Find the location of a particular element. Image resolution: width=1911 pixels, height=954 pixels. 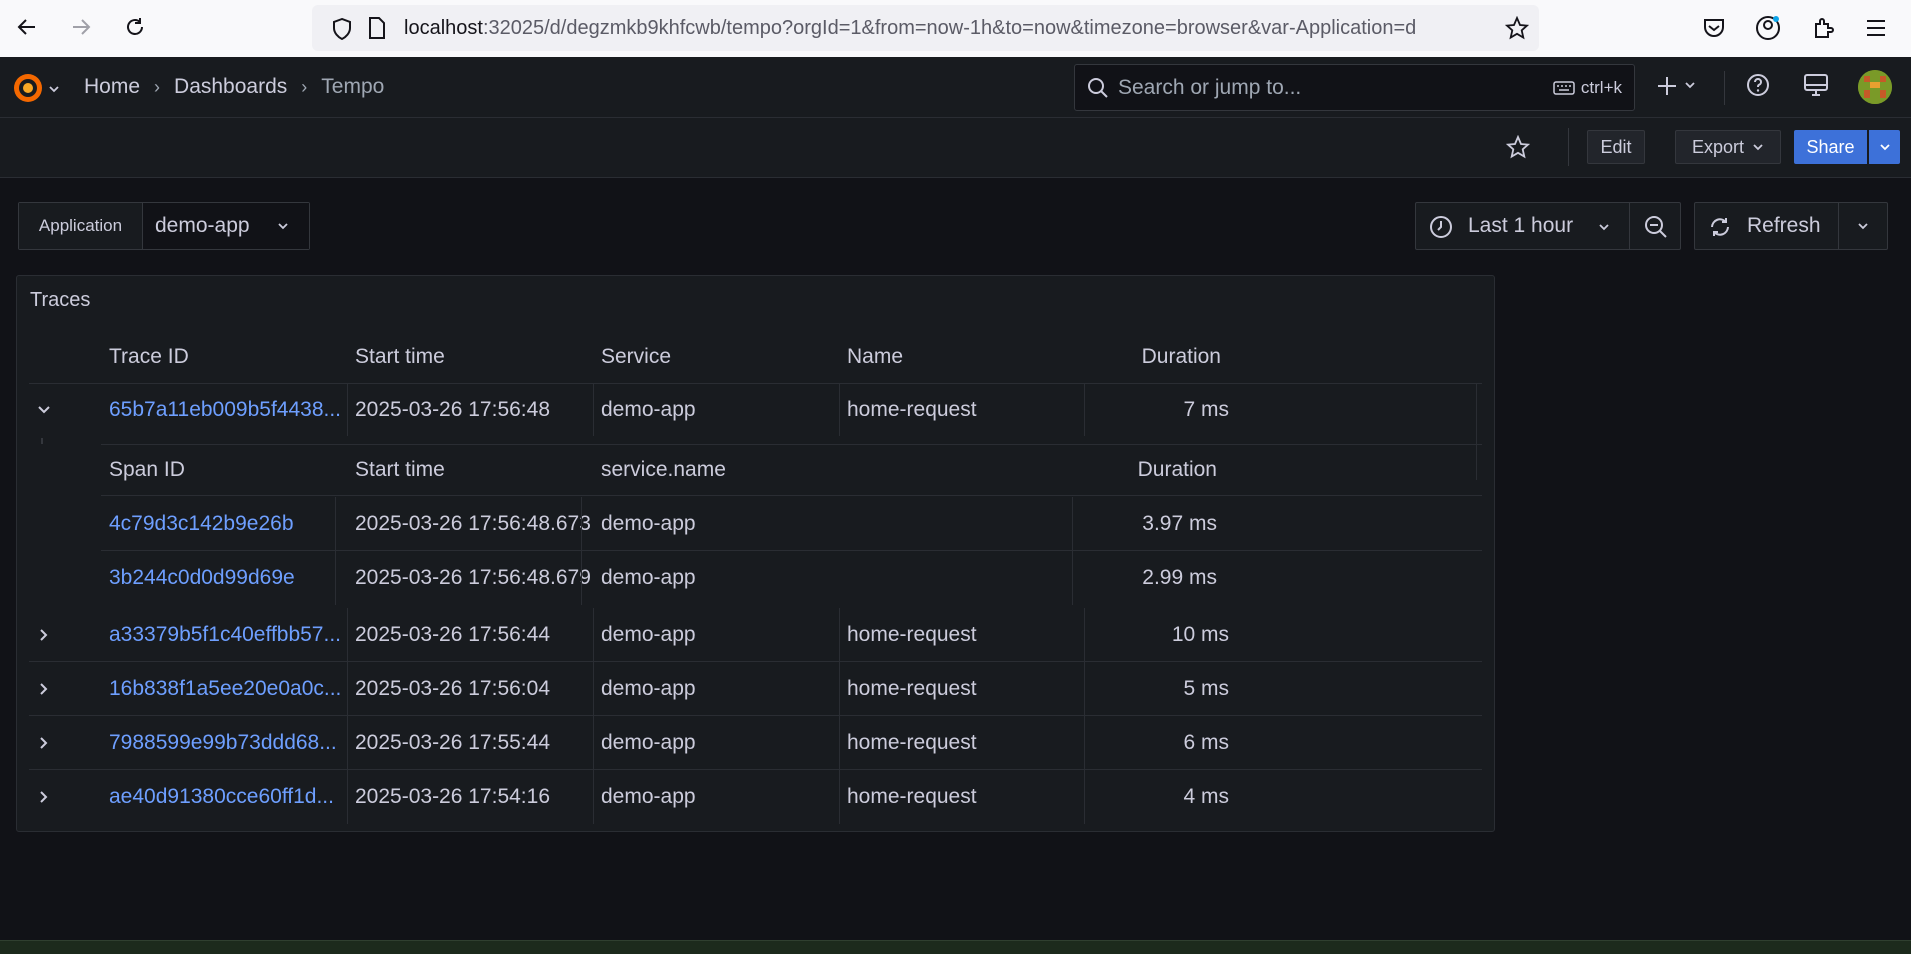

menu-icon is located at coordinates (1876, 28).